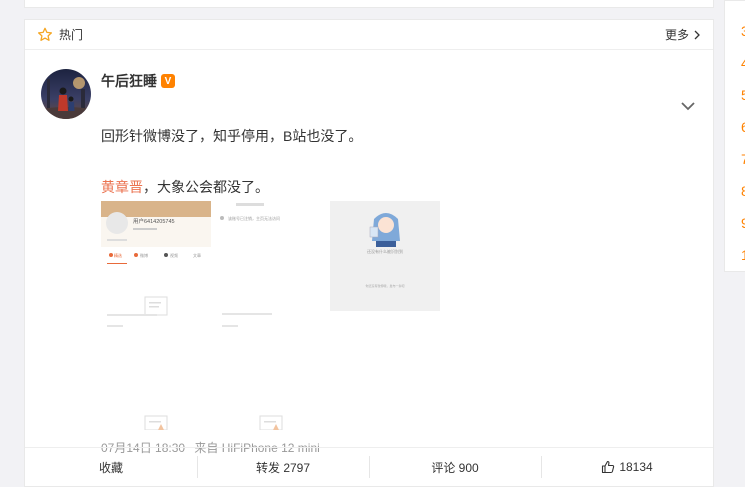 The height and width of the screenshot is (487, 745). Describe the element at coordinates (743, 63) in the screenshot. I see `rank-number: 4` at that location.